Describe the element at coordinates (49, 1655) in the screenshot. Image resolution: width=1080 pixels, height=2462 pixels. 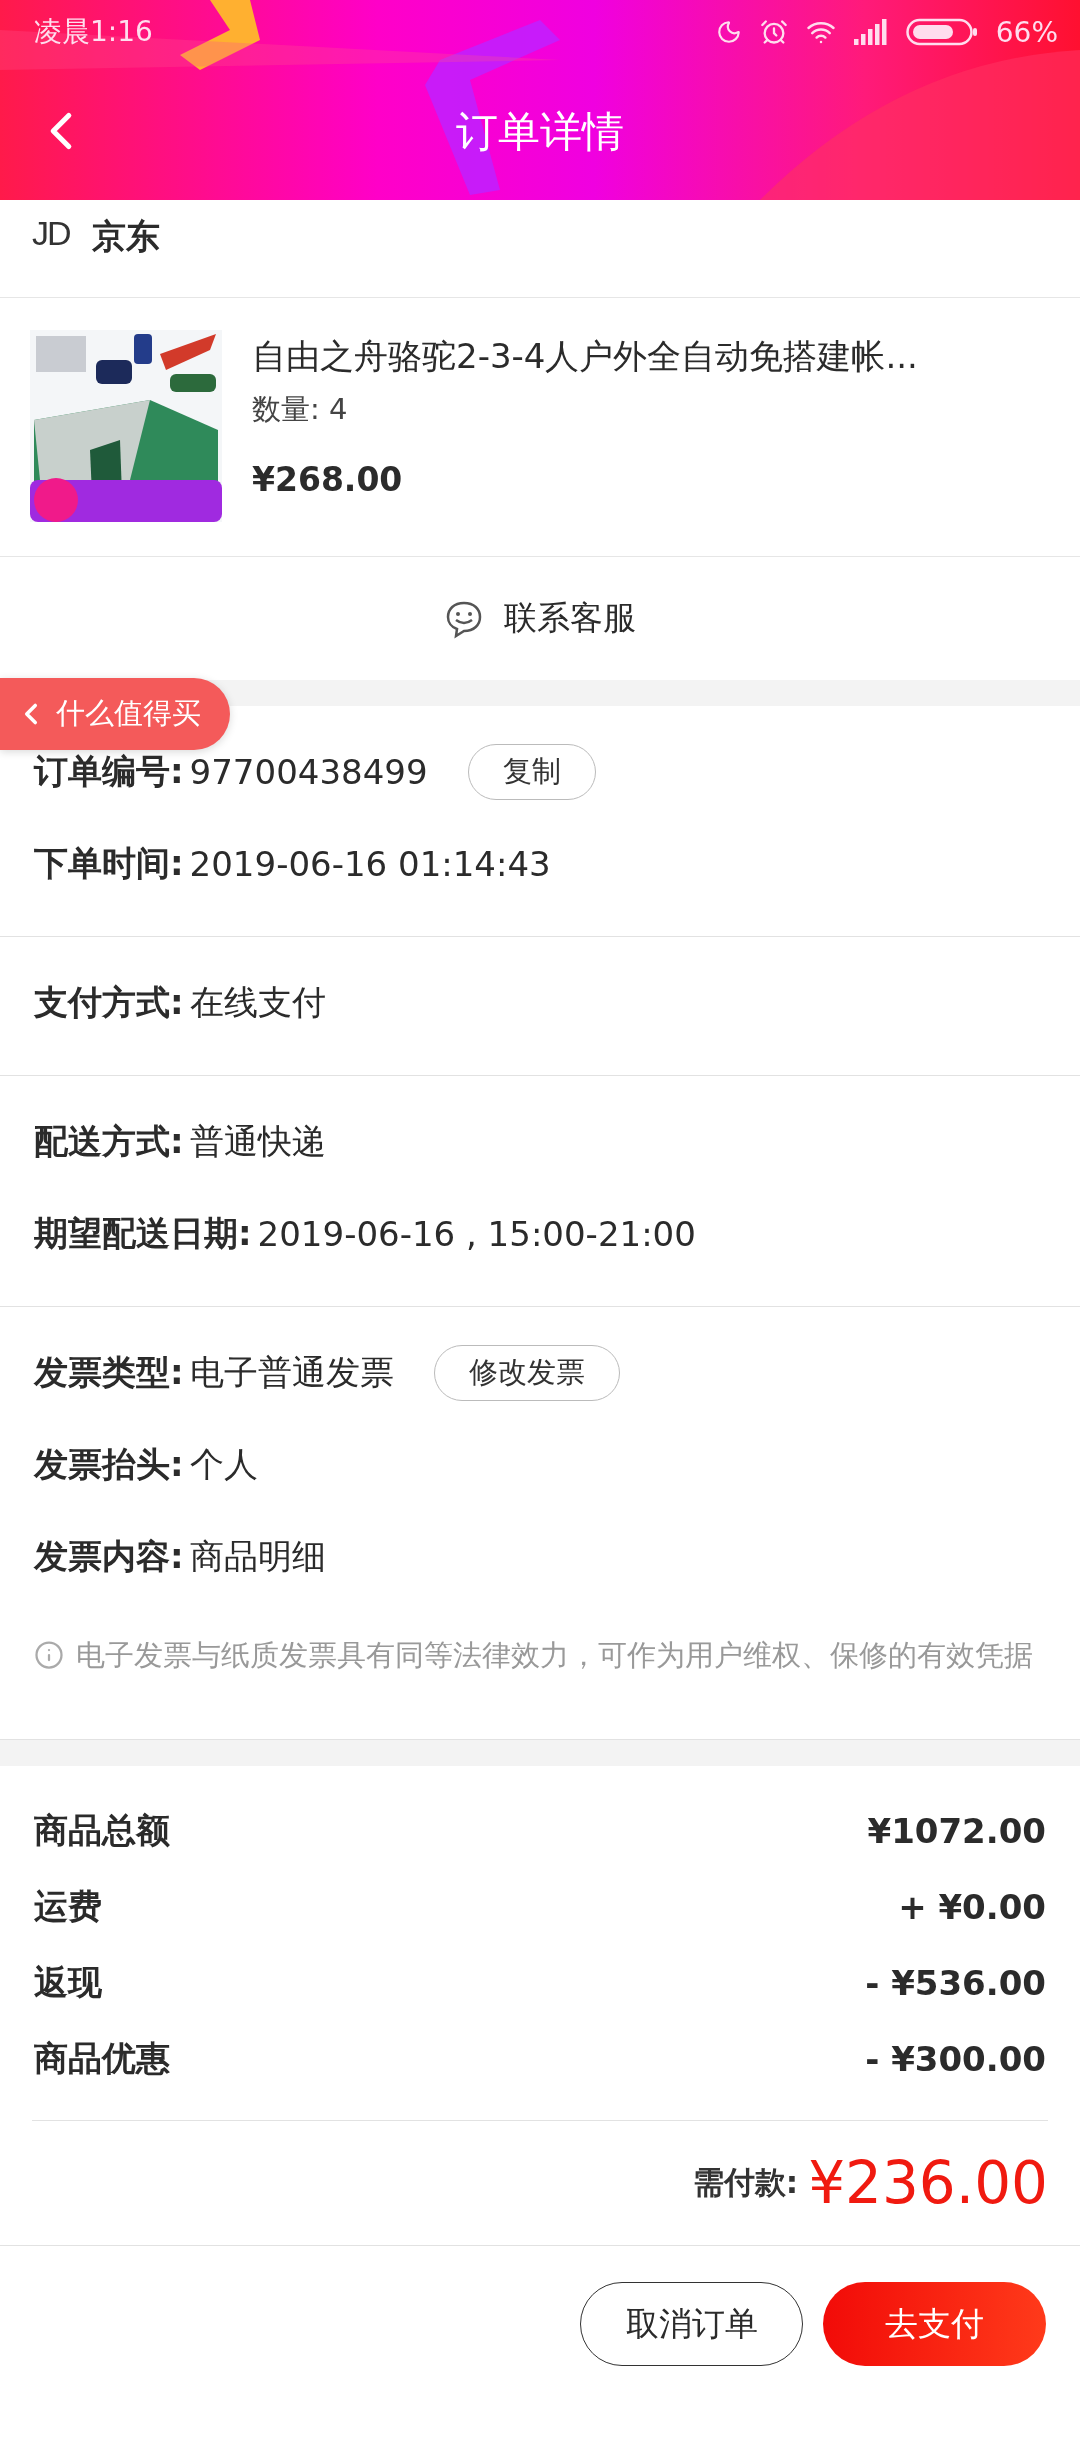
I see `info-icon` at that location.